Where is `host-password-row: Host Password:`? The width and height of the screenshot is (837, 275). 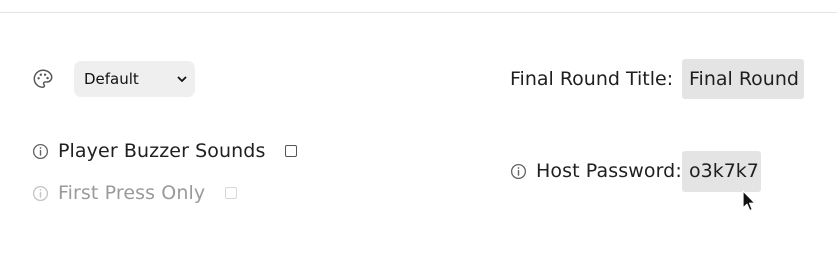
host-password-row: Host Password: is located at coordinates (596, 171).